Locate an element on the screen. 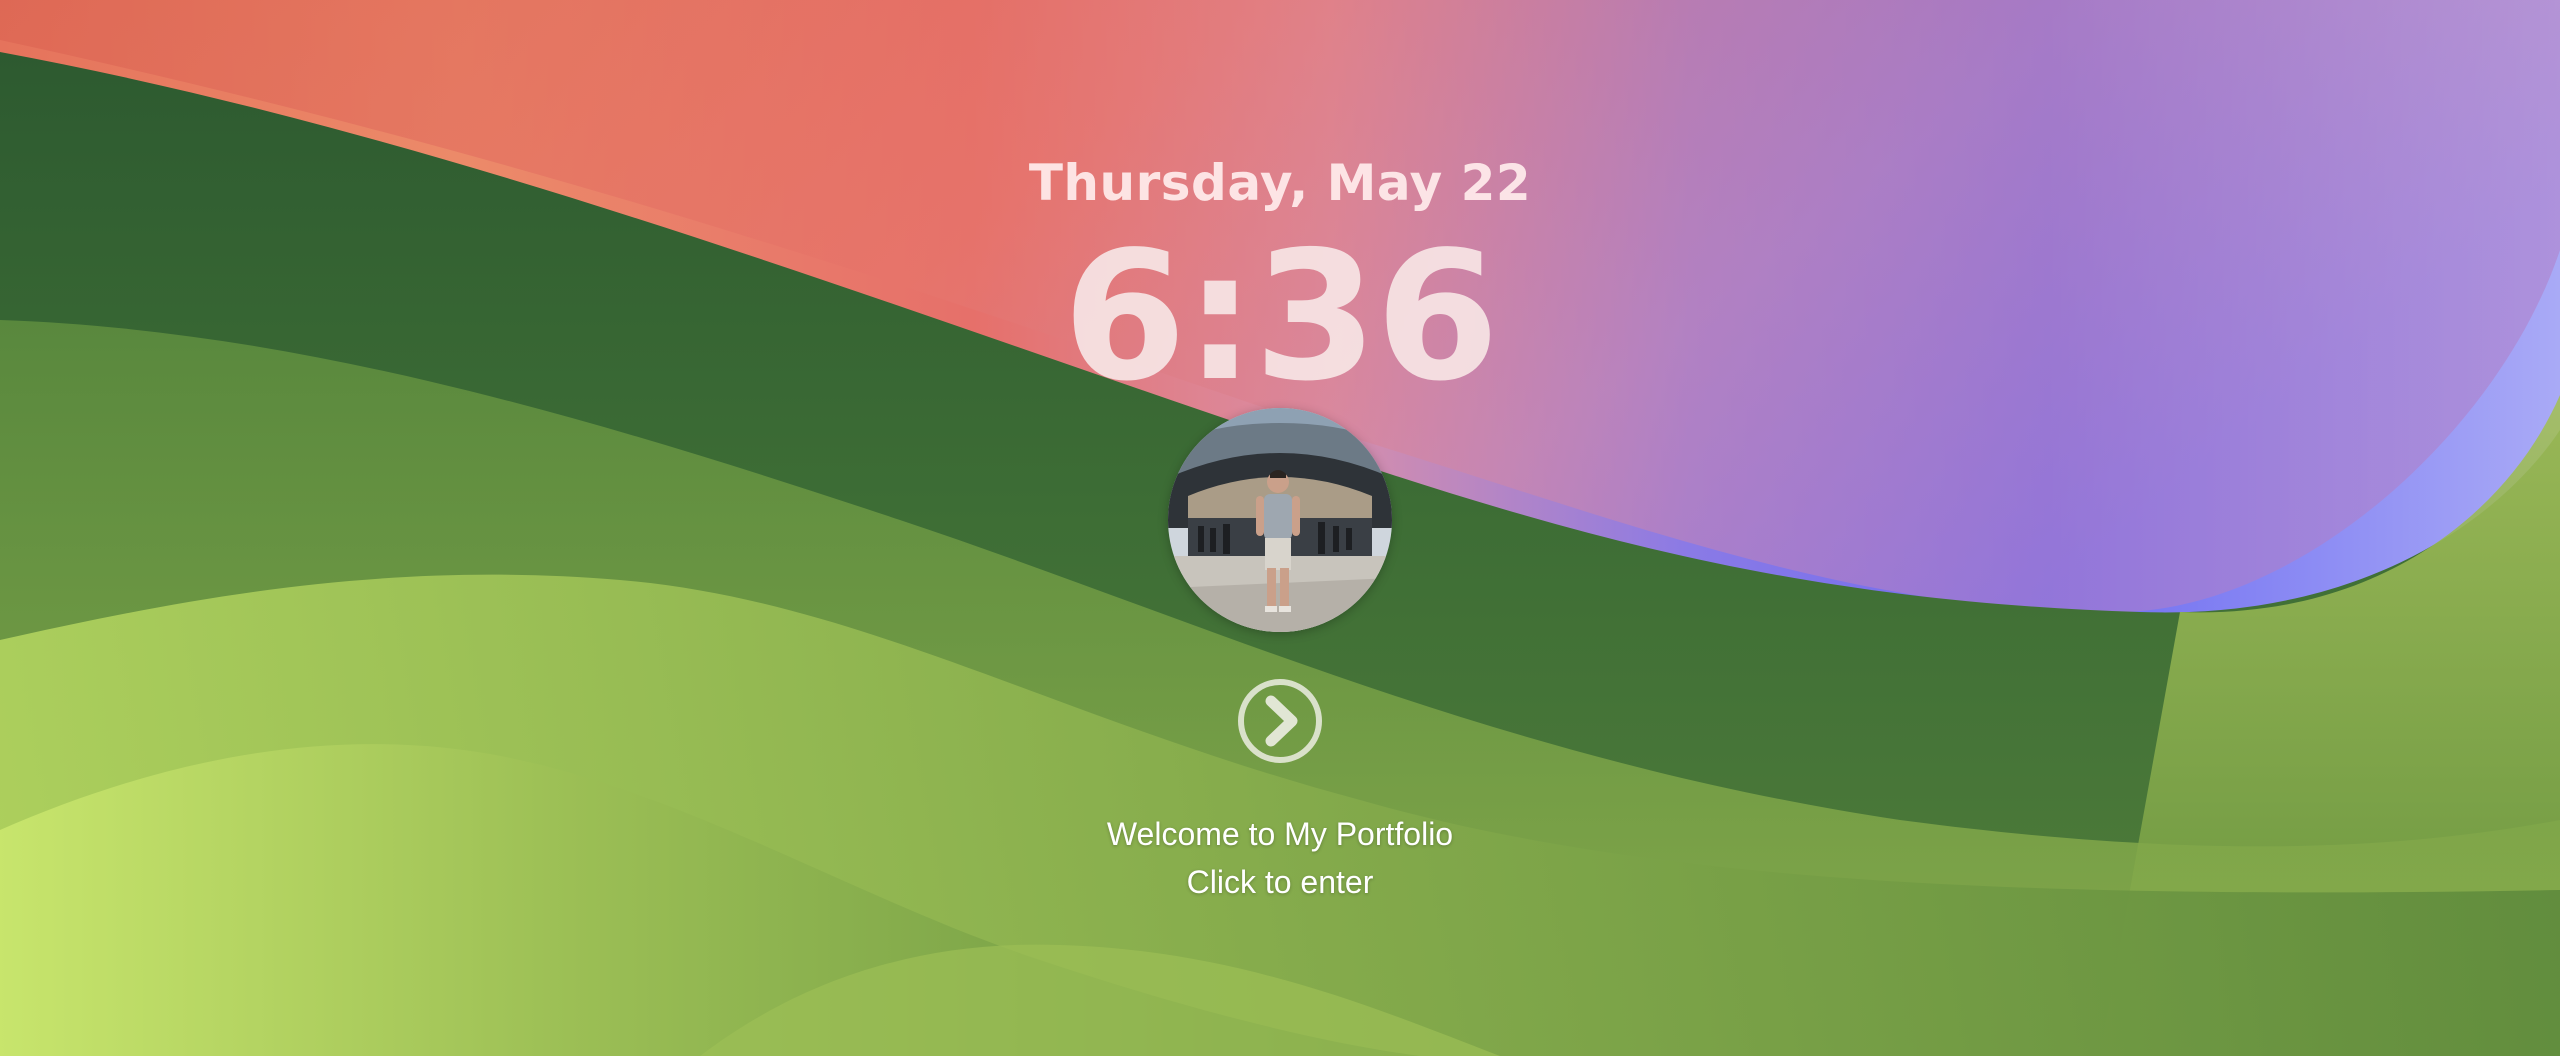  lock-clock: 6:36 is located at coordinates (1281, 316).